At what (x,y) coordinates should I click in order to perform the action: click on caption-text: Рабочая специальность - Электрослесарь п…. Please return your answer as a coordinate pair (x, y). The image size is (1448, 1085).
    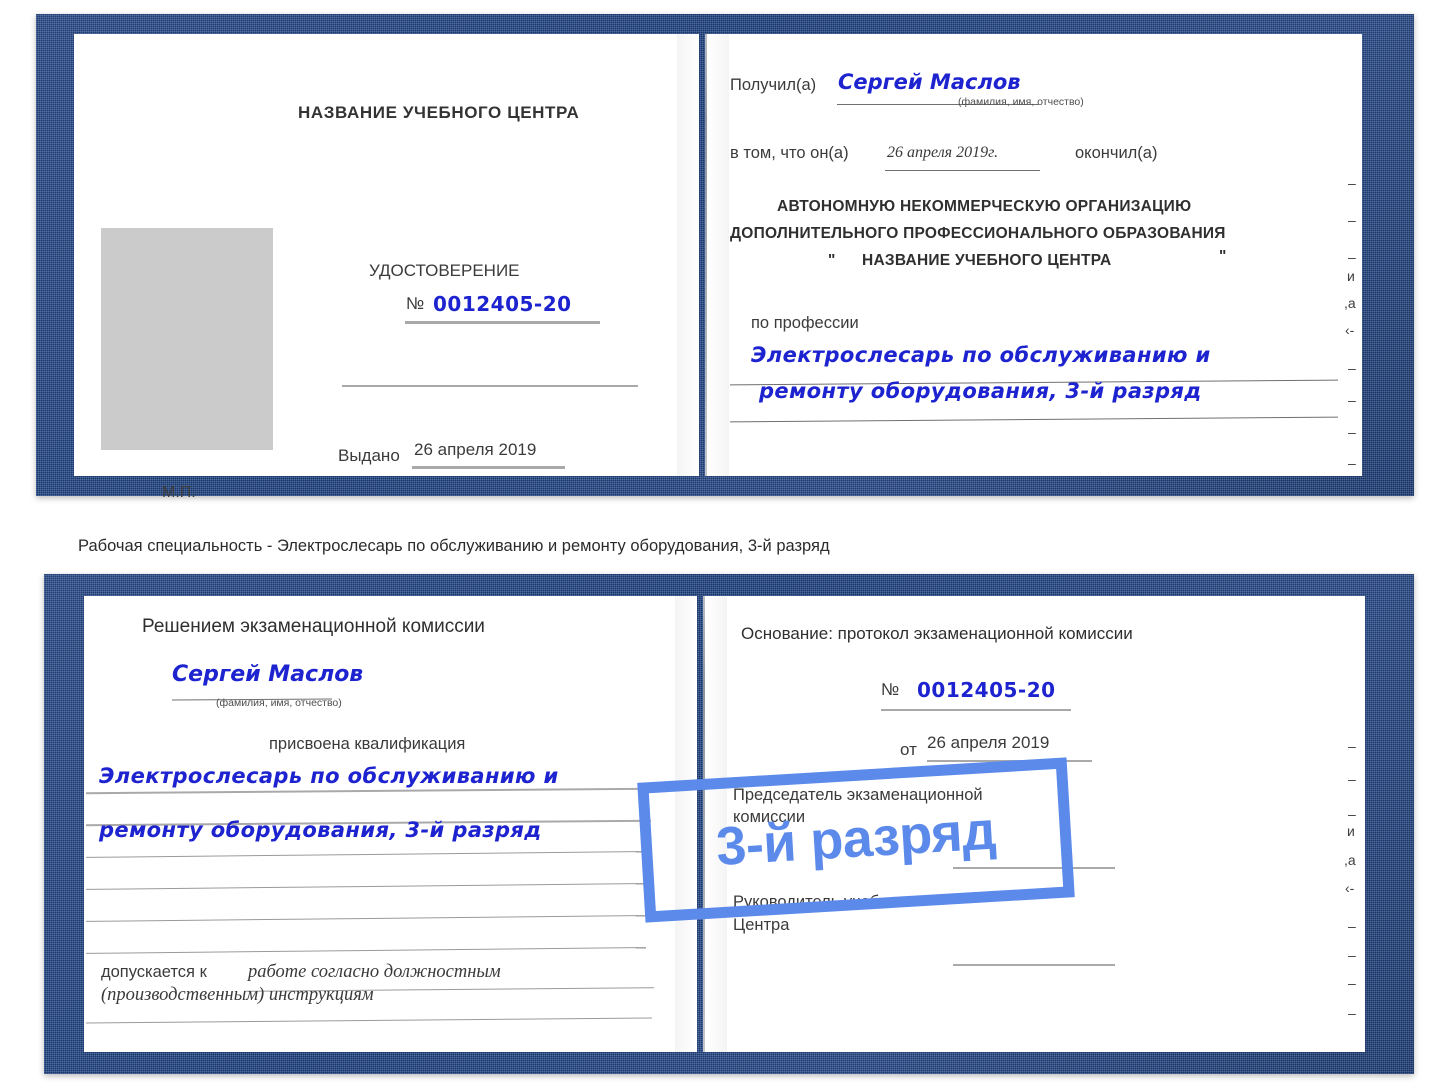
    Looking at the image, I should click on (454, 546).